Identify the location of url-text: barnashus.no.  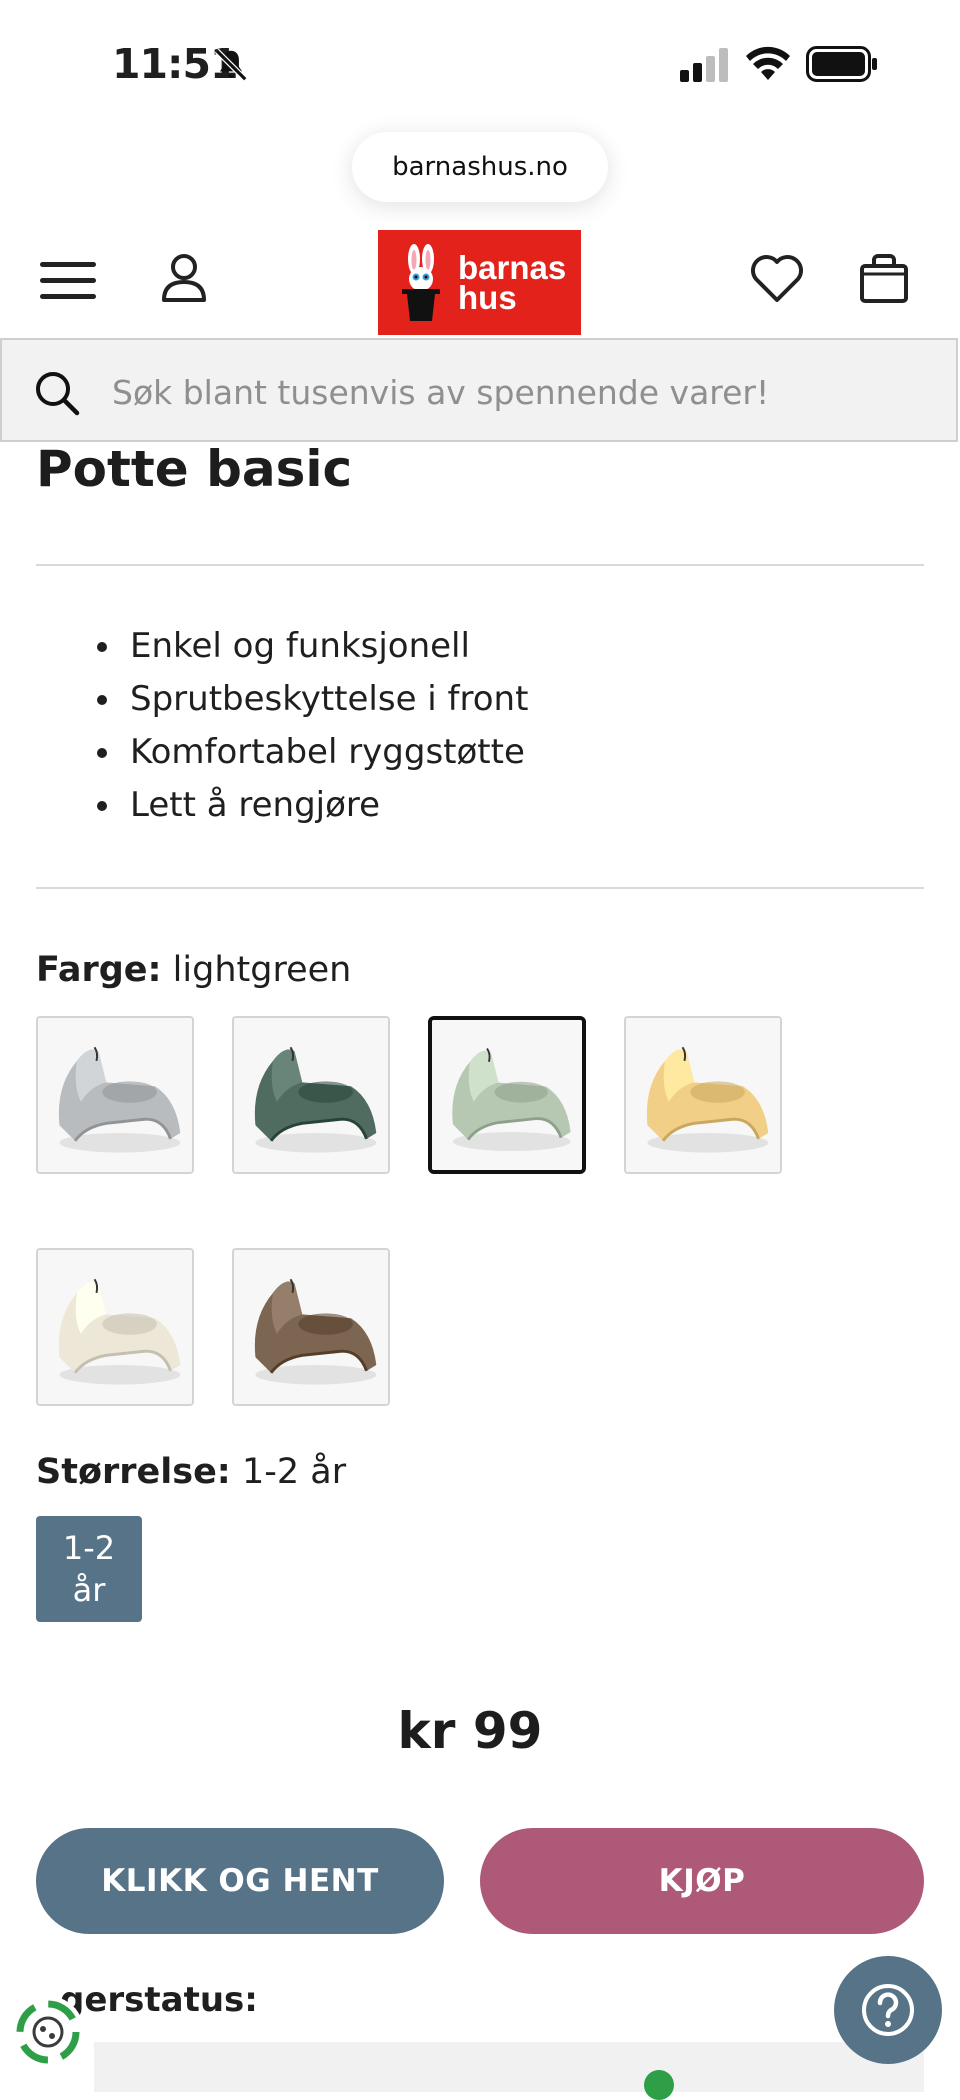
(480, 167).